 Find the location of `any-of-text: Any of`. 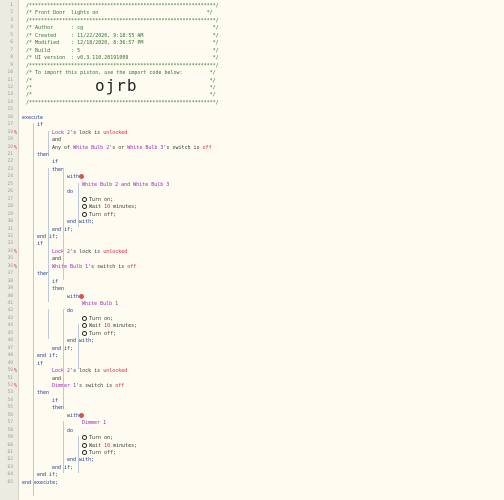

any-of-text: Any of is located at coordinates (61, 147).